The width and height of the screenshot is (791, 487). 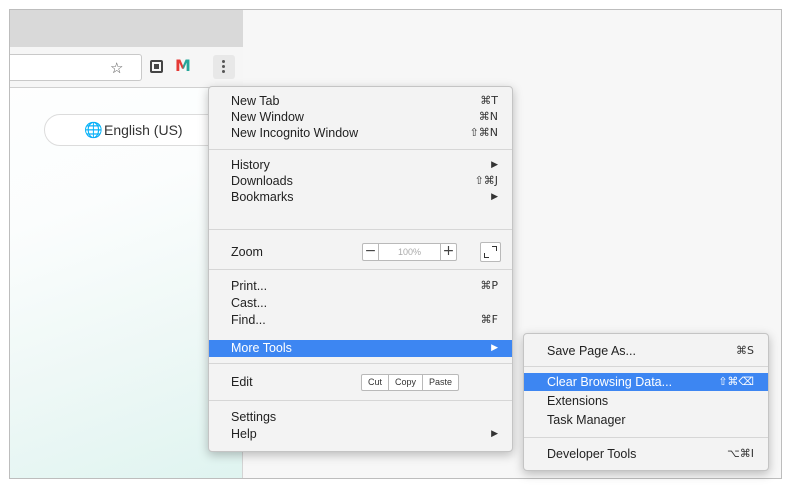 What do you see at coordinates (489, 285) in the screenshot?
I see `shortcut-label: ⌘P` at bounding box center [489, 285].